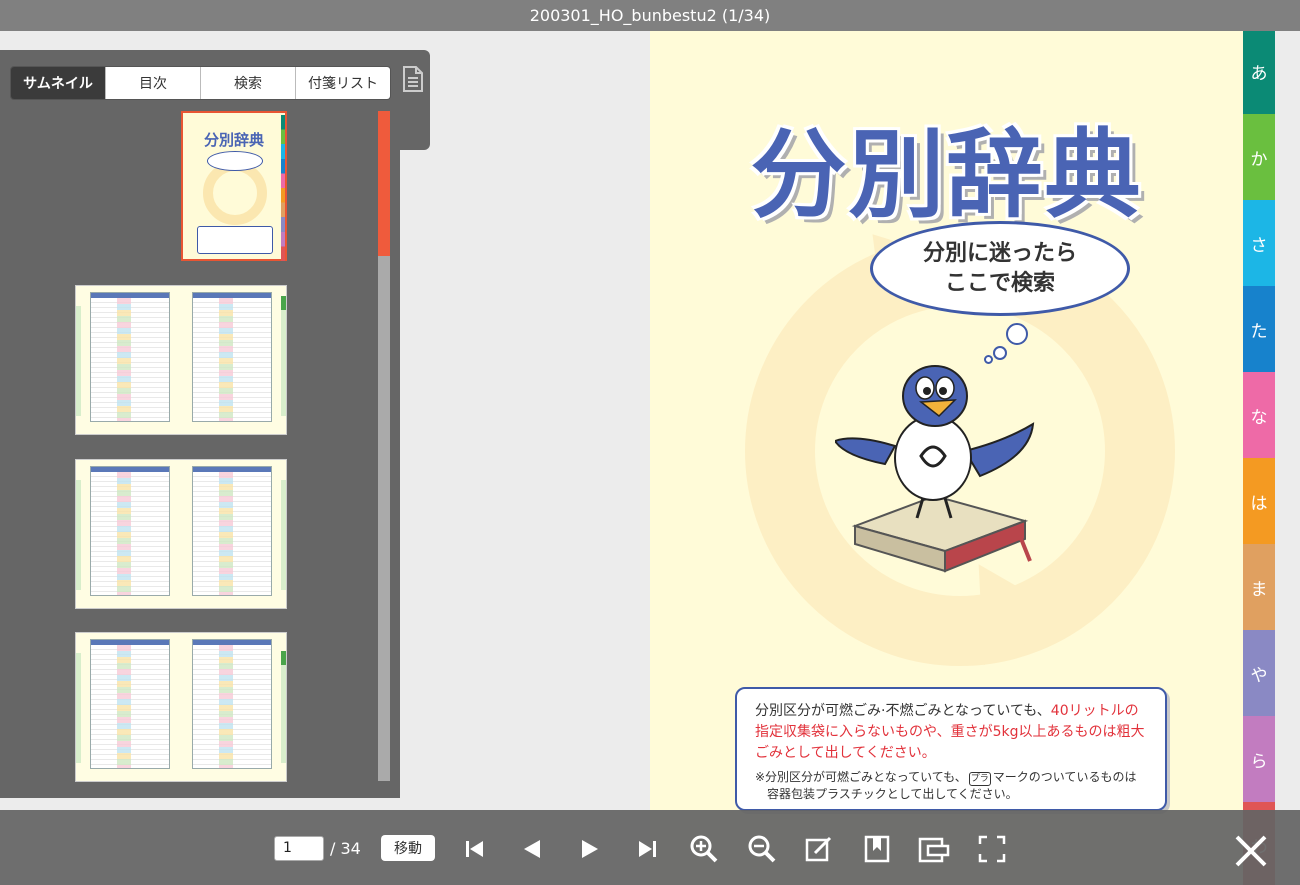 The image size is (1300, 885). Describe the element at coordinates (650, 15) in the screenshot. I see `window-title: 200301_HO_bunbestu2 (1/34)` at that location.